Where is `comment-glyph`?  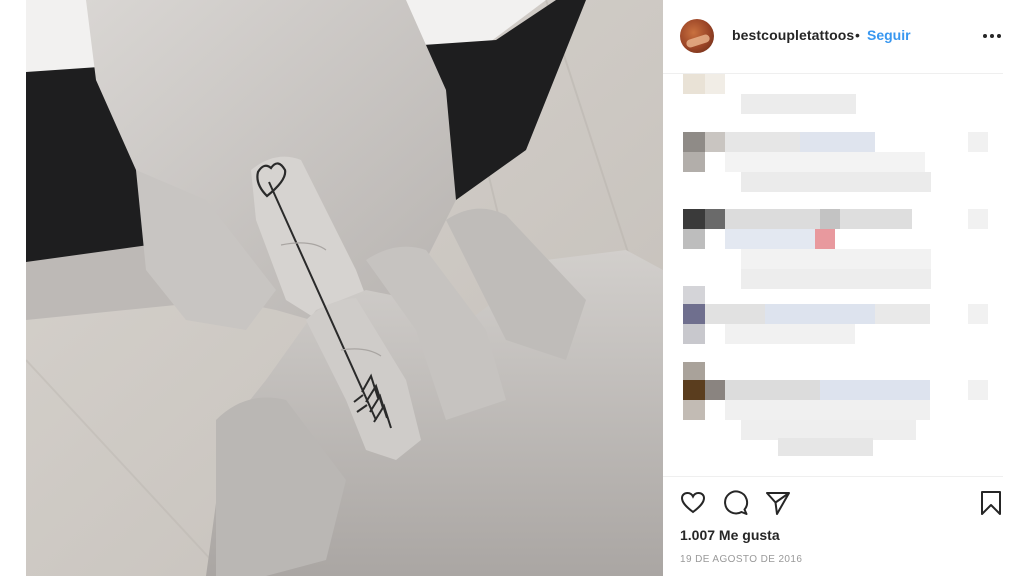 comment-glyph is located at coordinates (736, 502).